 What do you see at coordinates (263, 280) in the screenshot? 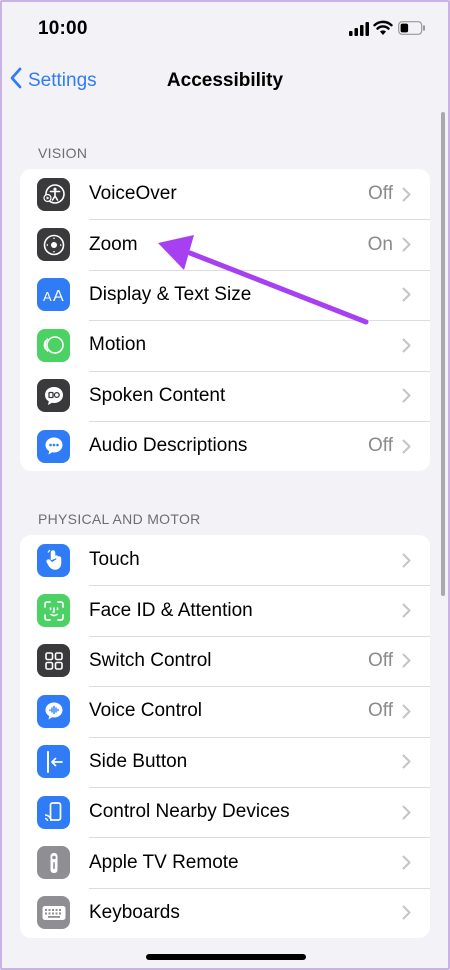
I see `annotation-arrow` at bounding box center [263, 280].